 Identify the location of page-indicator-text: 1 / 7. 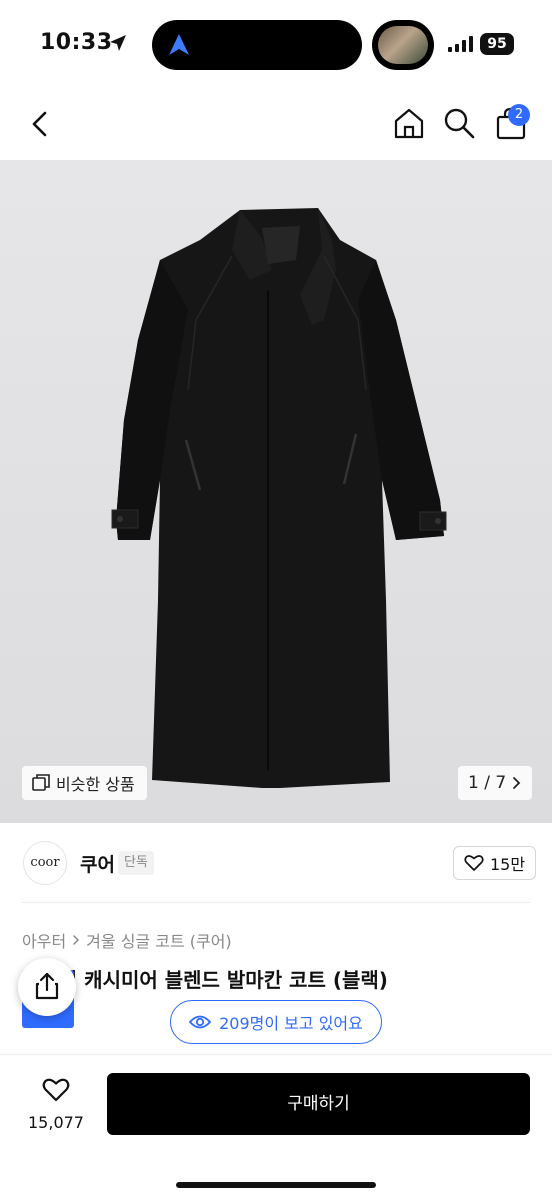
(487, 783).